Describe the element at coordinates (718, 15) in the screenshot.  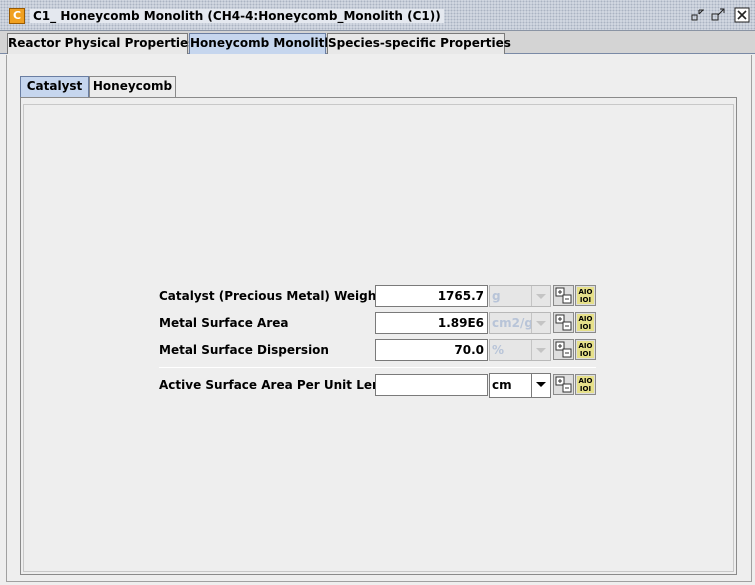
I see `maximize-icon` at that location.